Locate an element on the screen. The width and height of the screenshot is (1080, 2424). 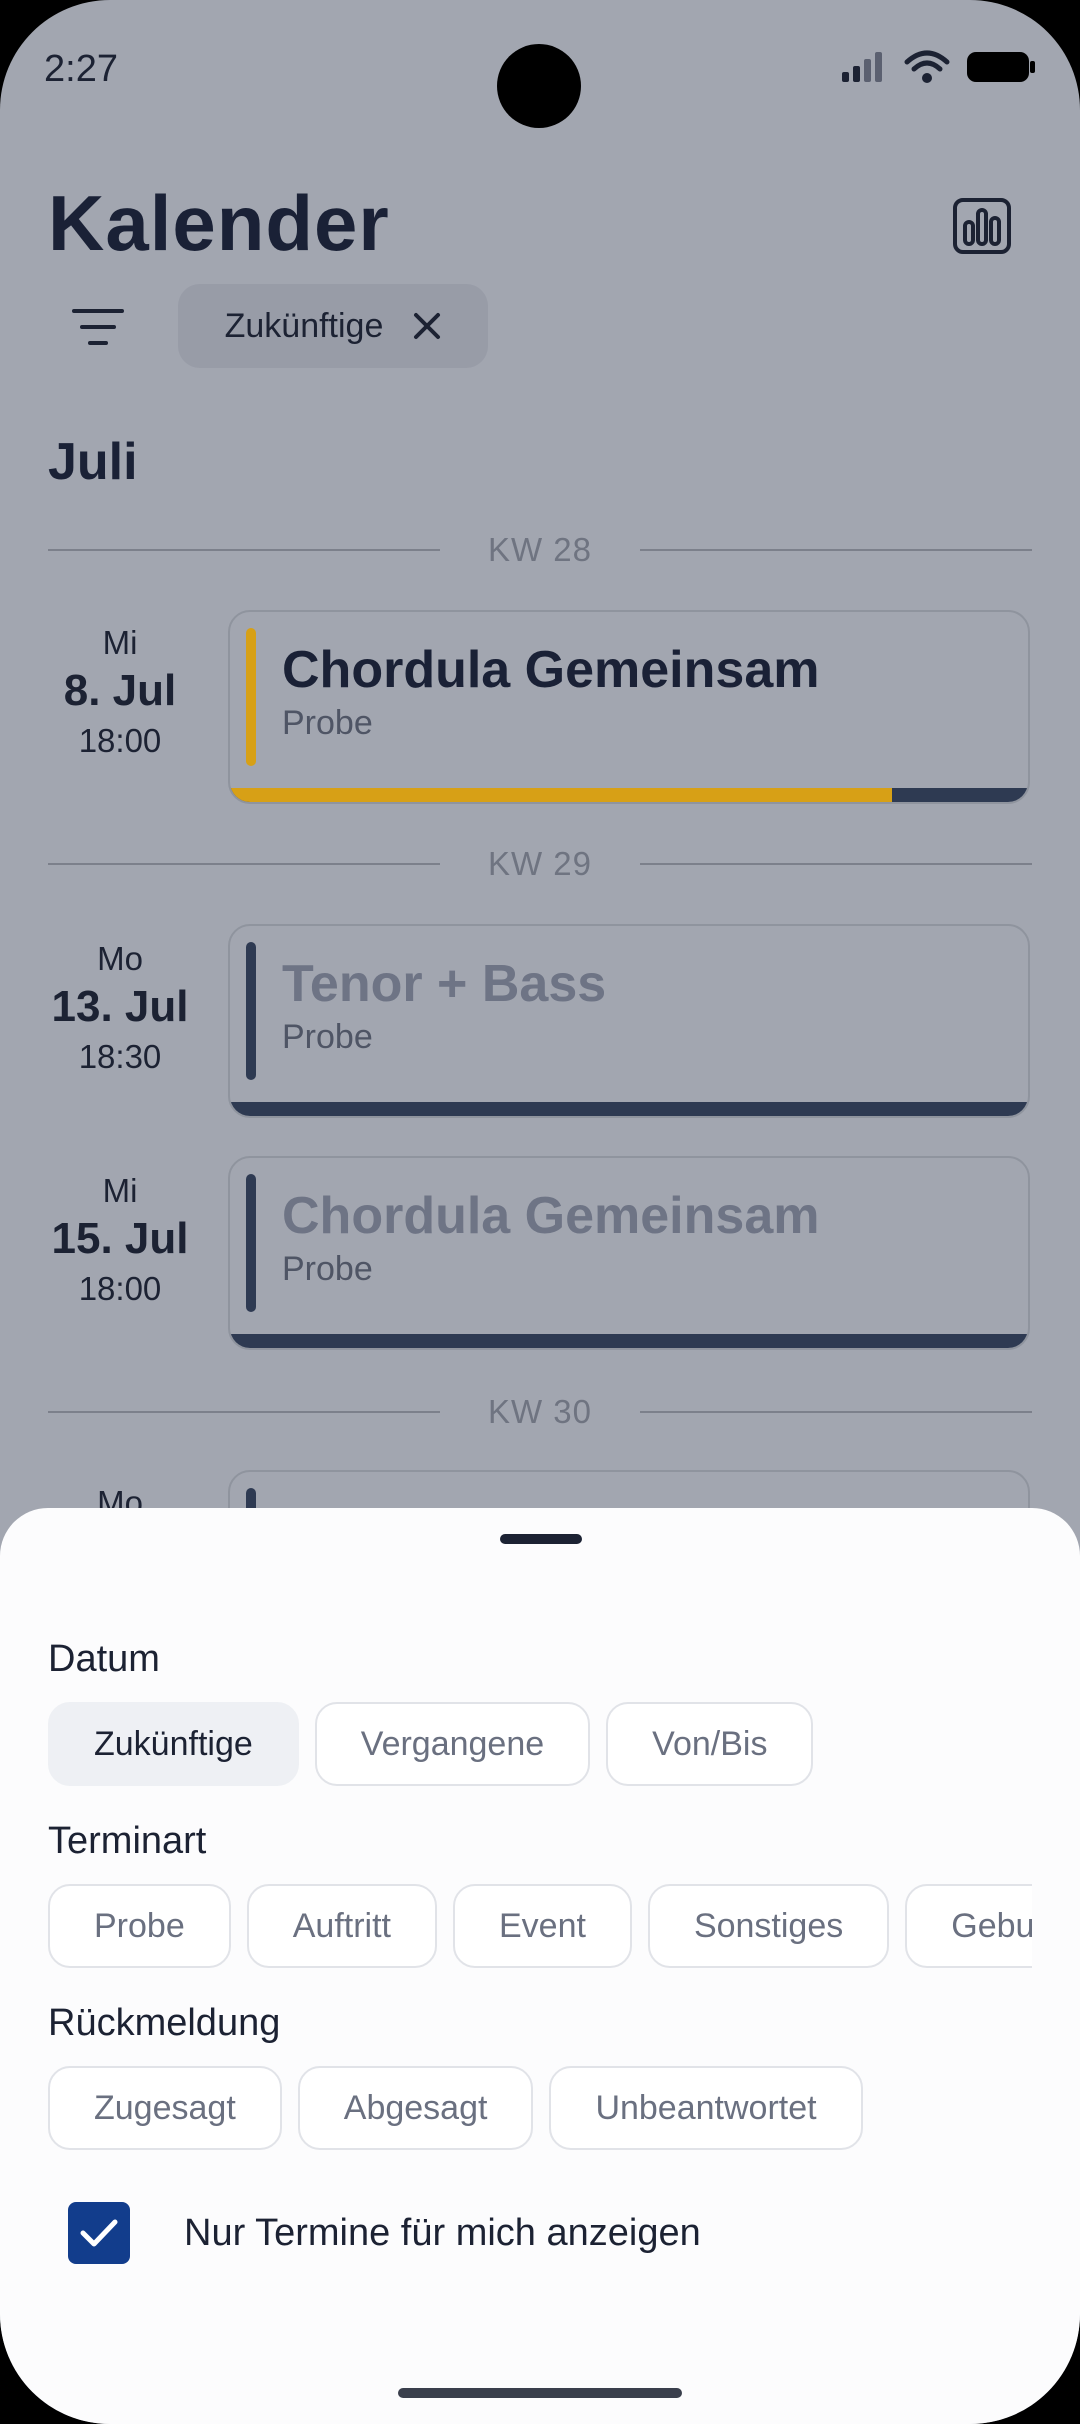
status-icons is located at coordinates (938, 67).